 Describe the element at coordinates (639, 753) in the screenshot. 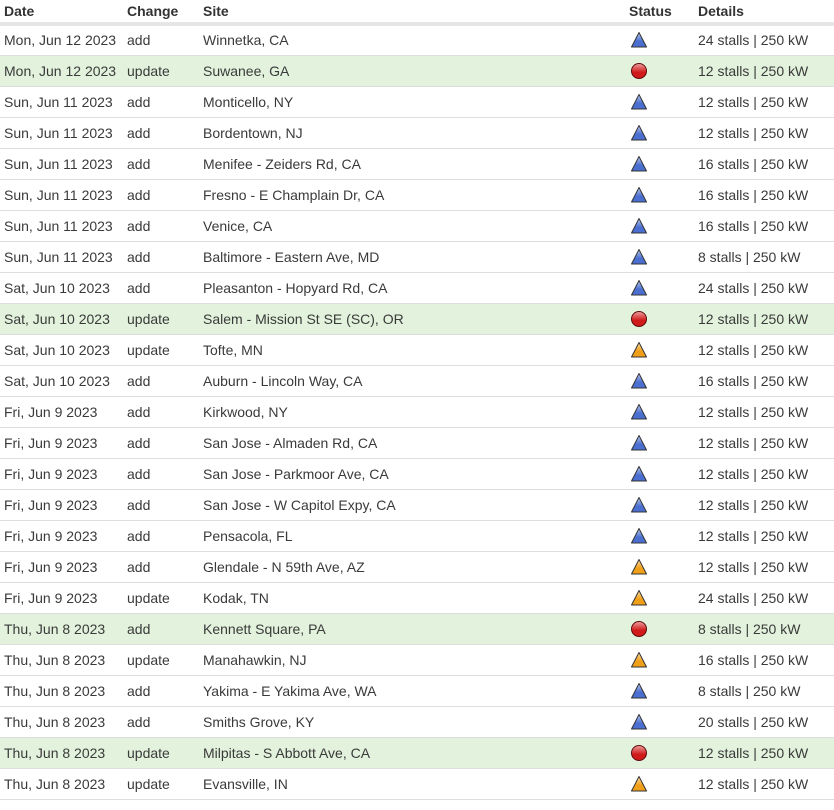

I see `red-circle-icon` at that location.